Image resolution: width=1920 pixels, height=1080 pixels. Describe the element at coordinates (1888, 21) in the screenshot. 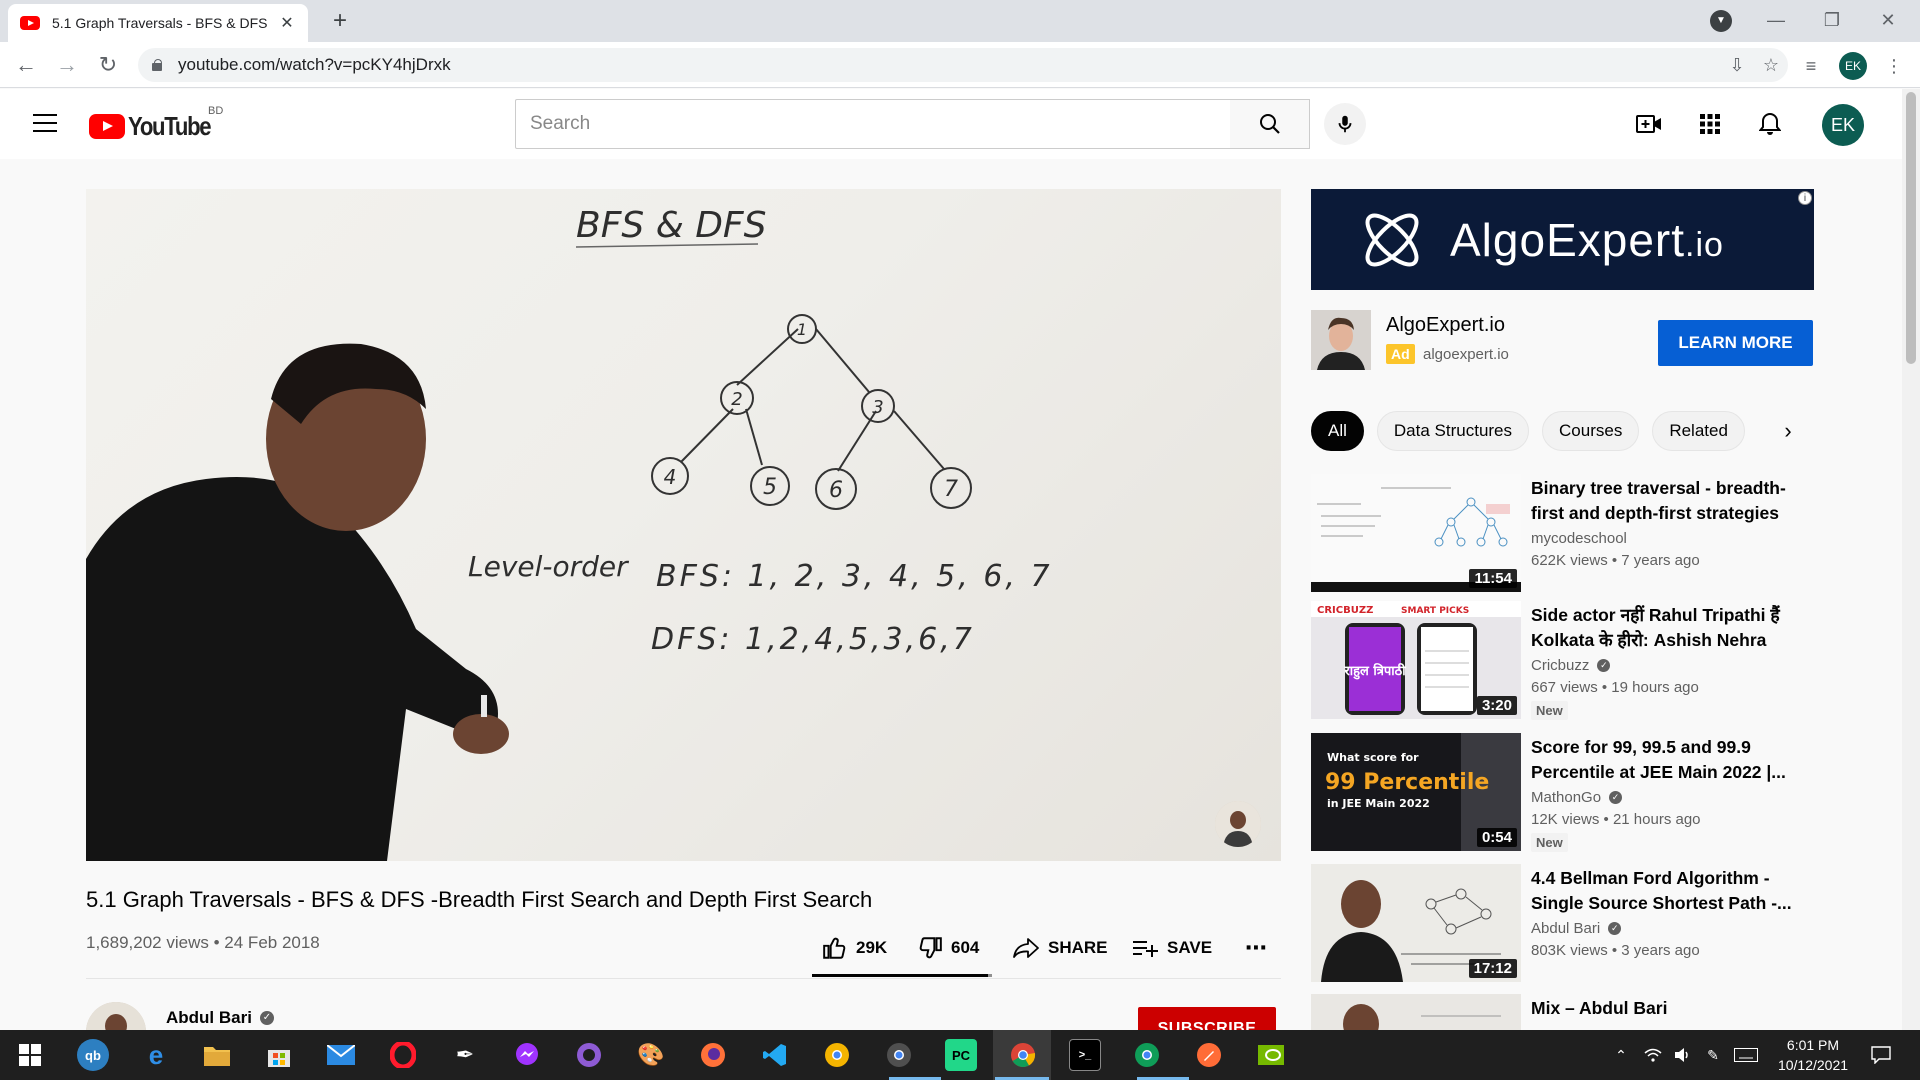

I see `close-window-button: ✕` at that location.